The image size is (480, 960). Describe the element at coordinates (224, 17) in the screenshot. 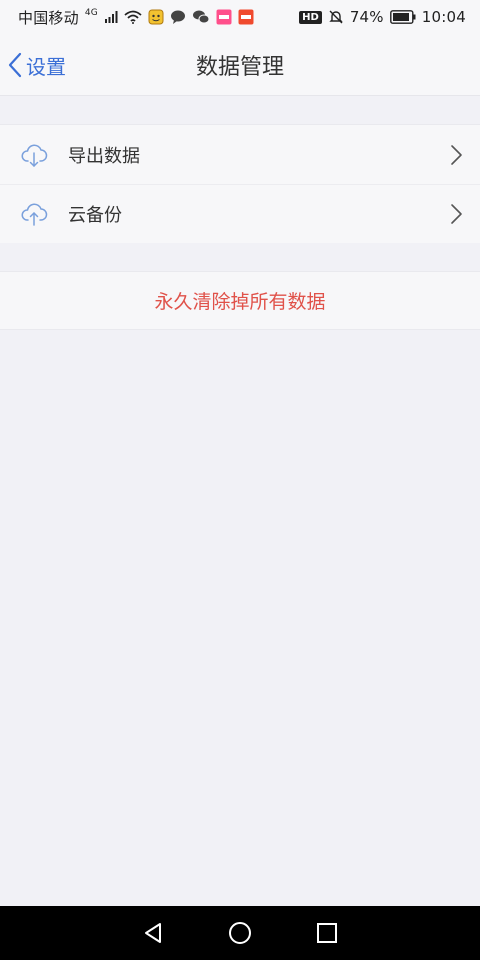

I see `app-badge-pink-icon` at that location.